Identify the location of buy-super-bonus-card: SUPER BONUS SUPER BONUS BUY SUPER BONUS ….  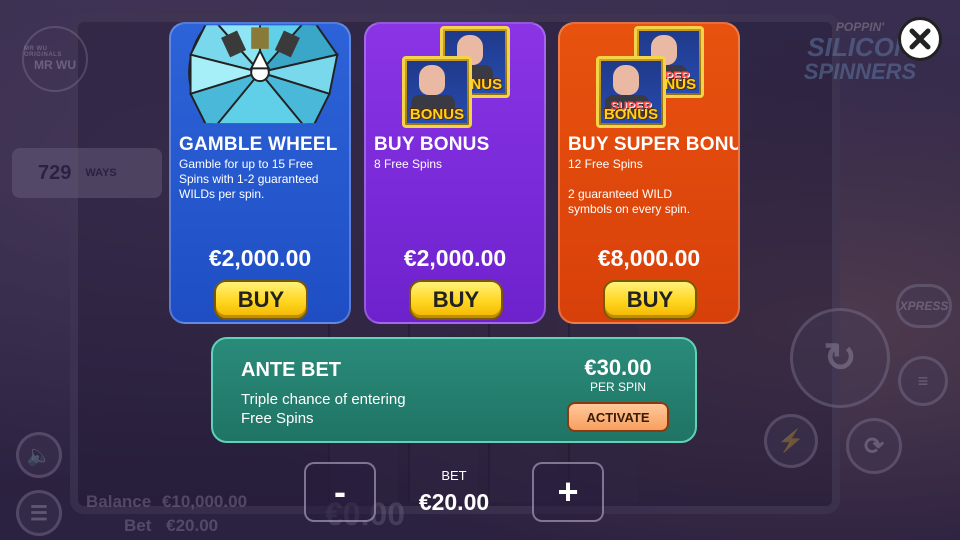
(649, 173).